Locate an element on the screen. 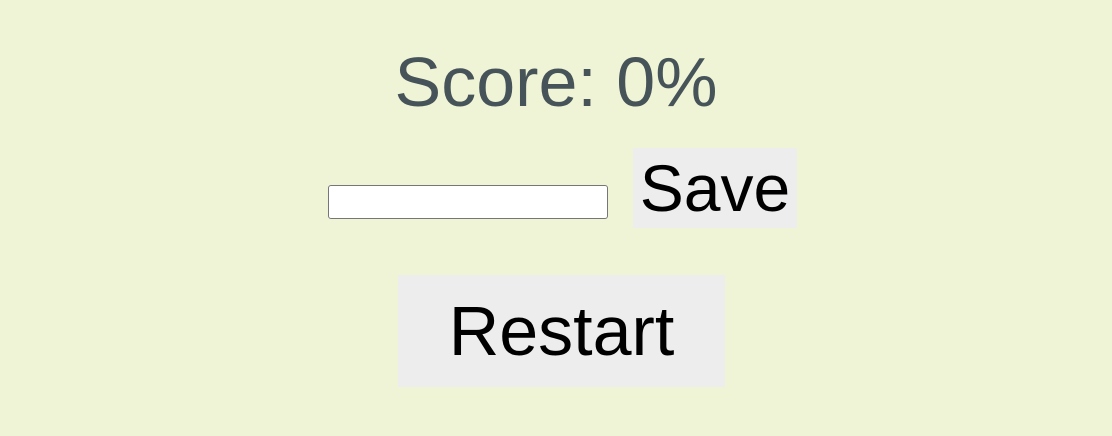 Image resolution: width=1112 pixels, height=436 pixels. restart-button: Restart is located at coordinates (561, 331).